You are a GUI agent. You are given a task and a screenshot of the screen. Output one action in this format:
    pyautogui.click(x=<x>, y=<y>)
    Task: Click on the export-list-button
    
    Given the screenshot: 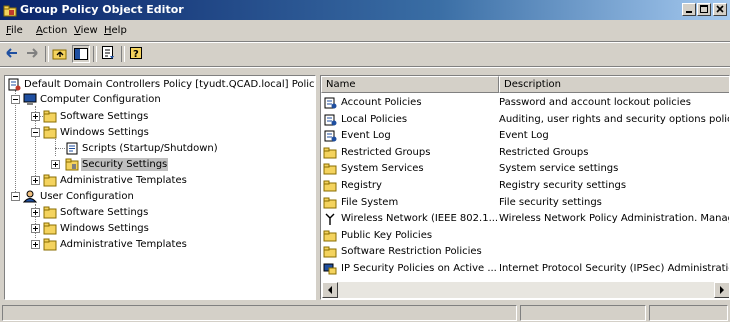 What is the action you would take?
    pyautogui.click(x=109, y=54)
    